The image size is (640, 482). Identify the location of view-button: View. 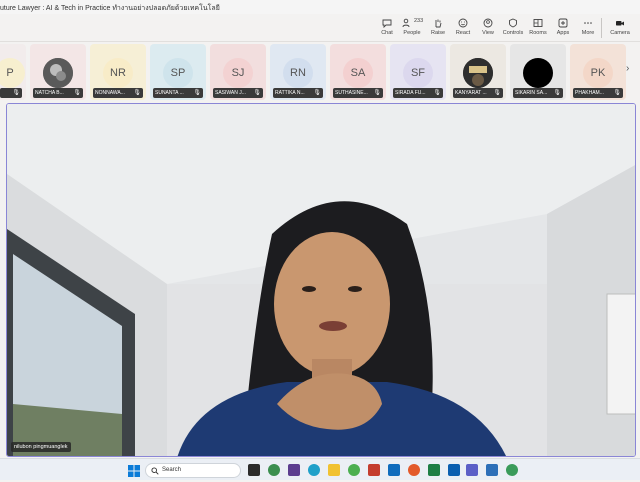
(488, 28).